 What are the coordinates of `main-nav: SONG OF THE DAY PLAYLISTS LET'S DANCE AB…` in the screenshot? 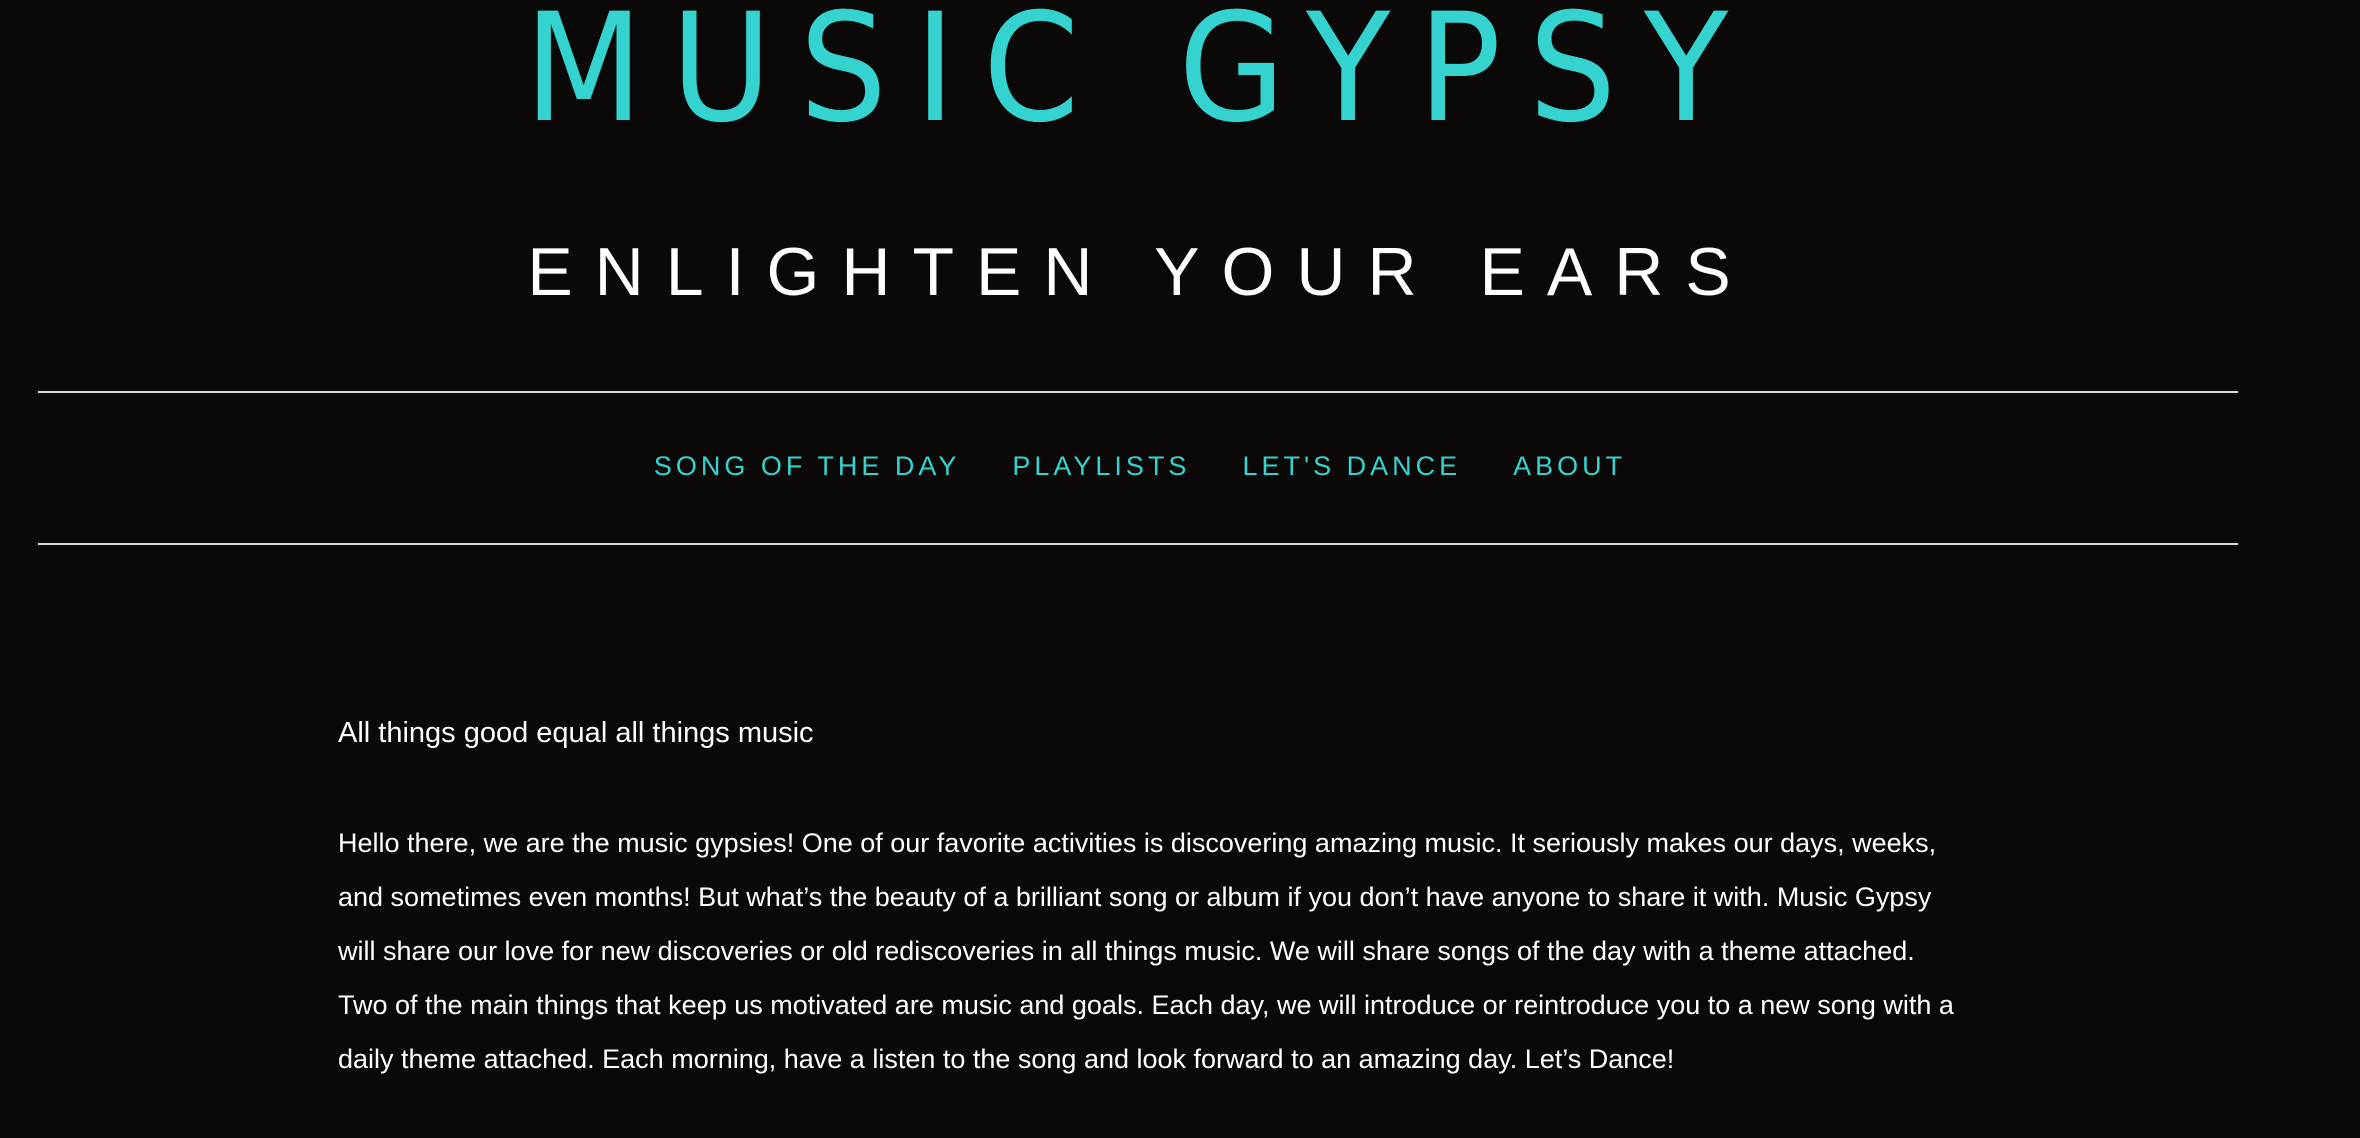 It's located at (1140, 466).